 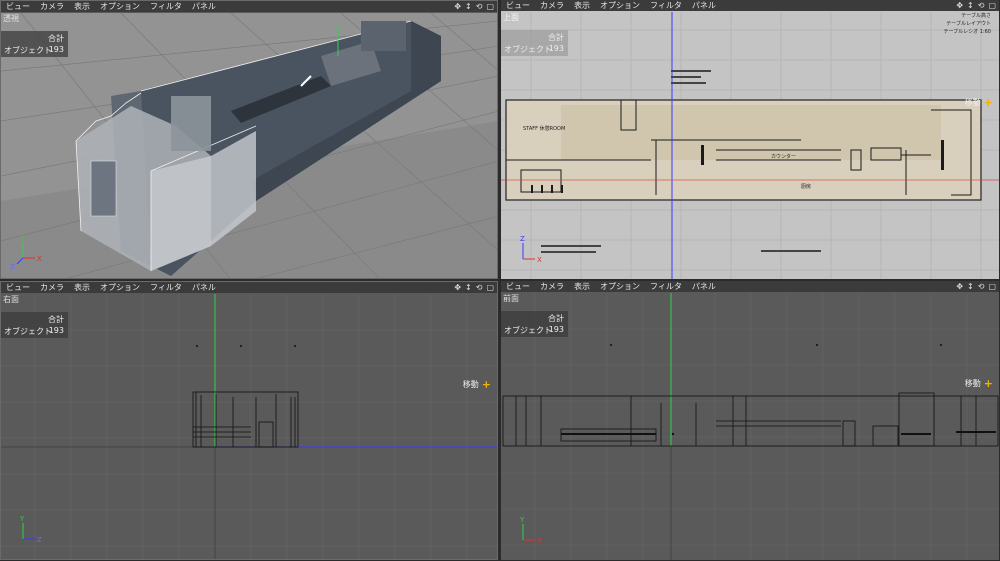 What do you see at coordinates (806, 187) in the screenshot?
I see `plan-label-kitchen: 厨房` at bounding box center [806, 187].